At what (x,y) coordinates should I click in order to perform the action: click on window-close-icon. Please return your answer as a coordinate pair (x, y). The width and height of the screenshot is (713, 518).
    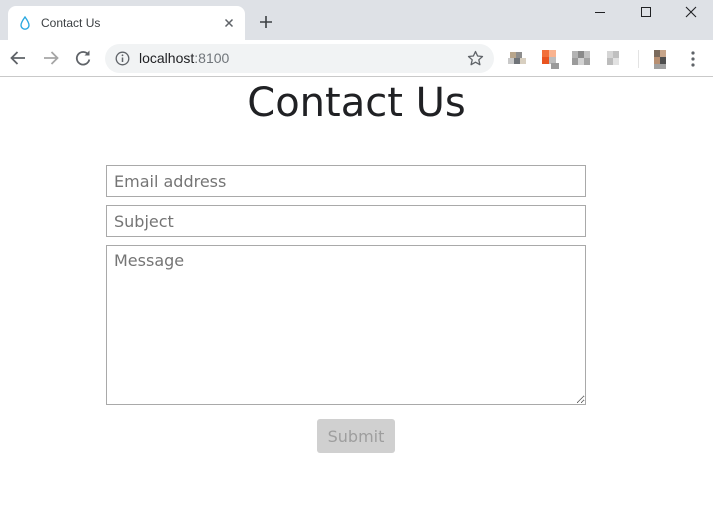
    Looking at the image, I should click on (690, 13).